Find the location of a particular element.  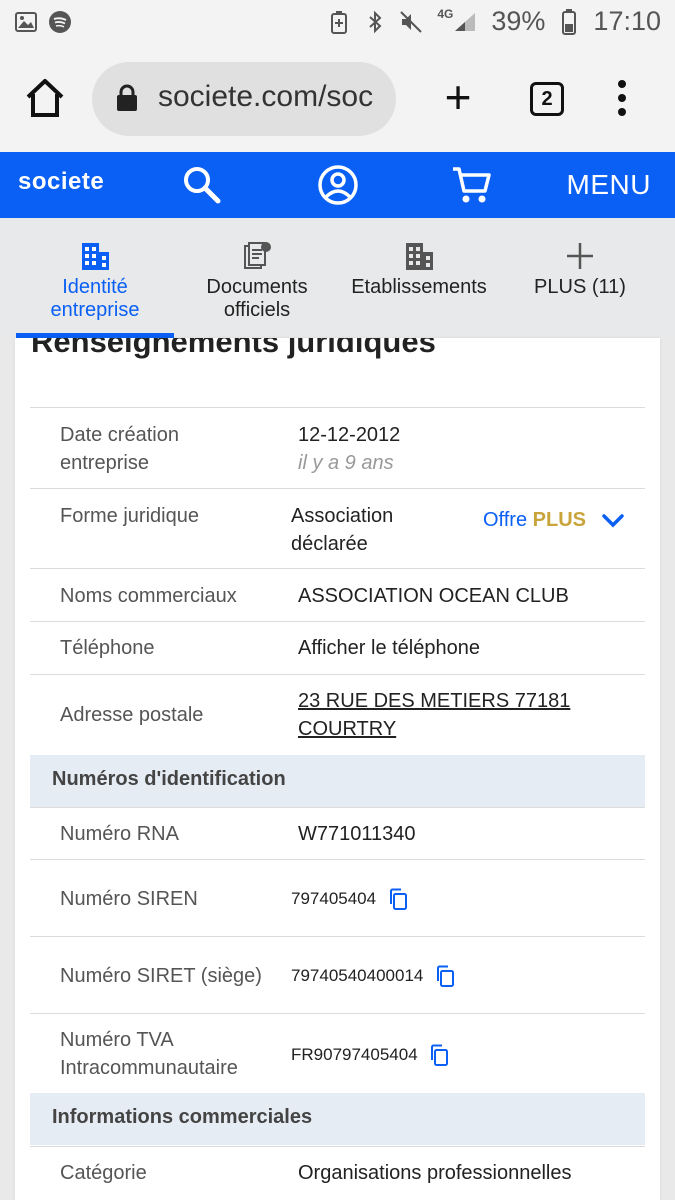

show-phone-link: Afficher le téléphone is located at coordinates (389, 648).